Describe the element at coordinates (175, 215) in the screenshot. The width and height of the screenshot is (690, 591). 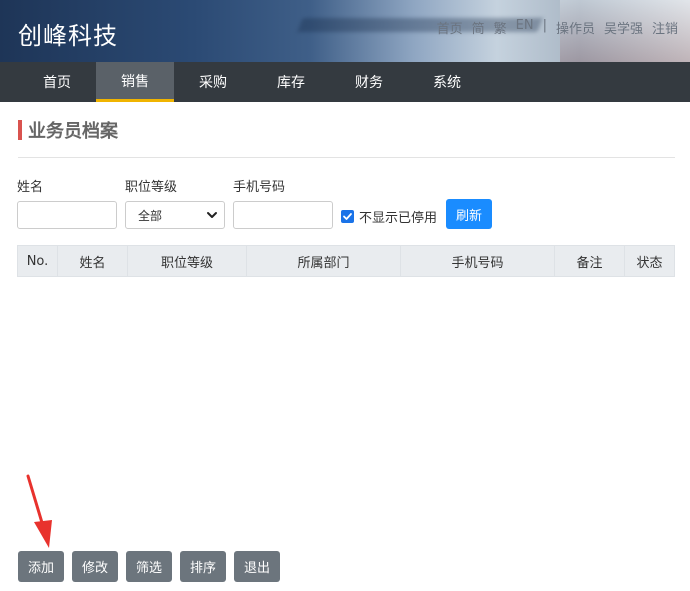
I see `level-select: 全部` at that location.